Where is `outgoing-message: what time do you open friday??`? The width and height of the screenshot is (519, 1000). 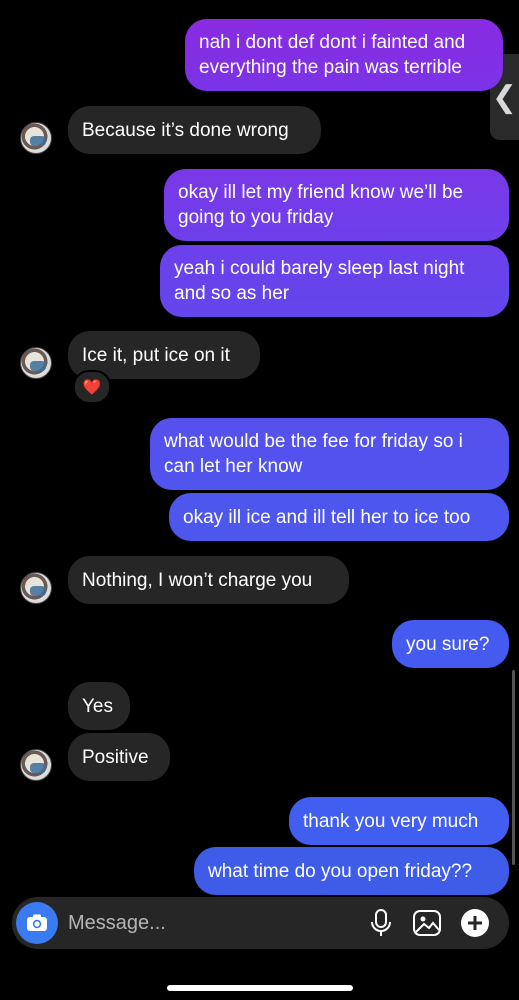
outgoing-message: what time do you open friday?? is located at coordinates (351, 871).